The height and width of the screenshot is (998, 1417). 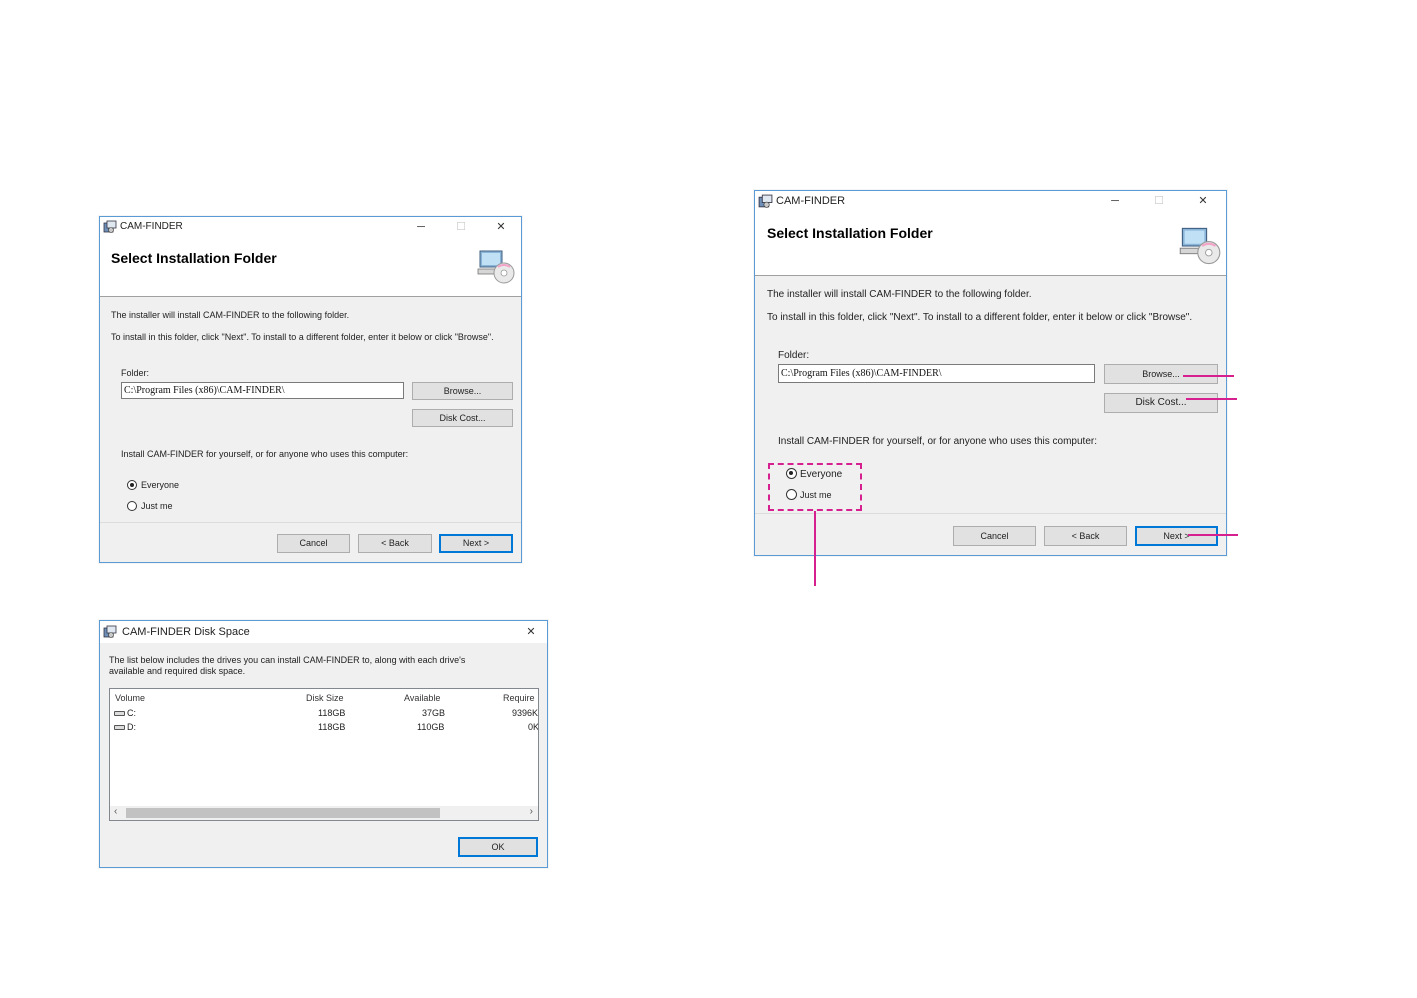 What do you see at coordinates (115, 811) in the screenshot?
I see `scroll-left-icon: ‹` at bounding box center [115, 811].